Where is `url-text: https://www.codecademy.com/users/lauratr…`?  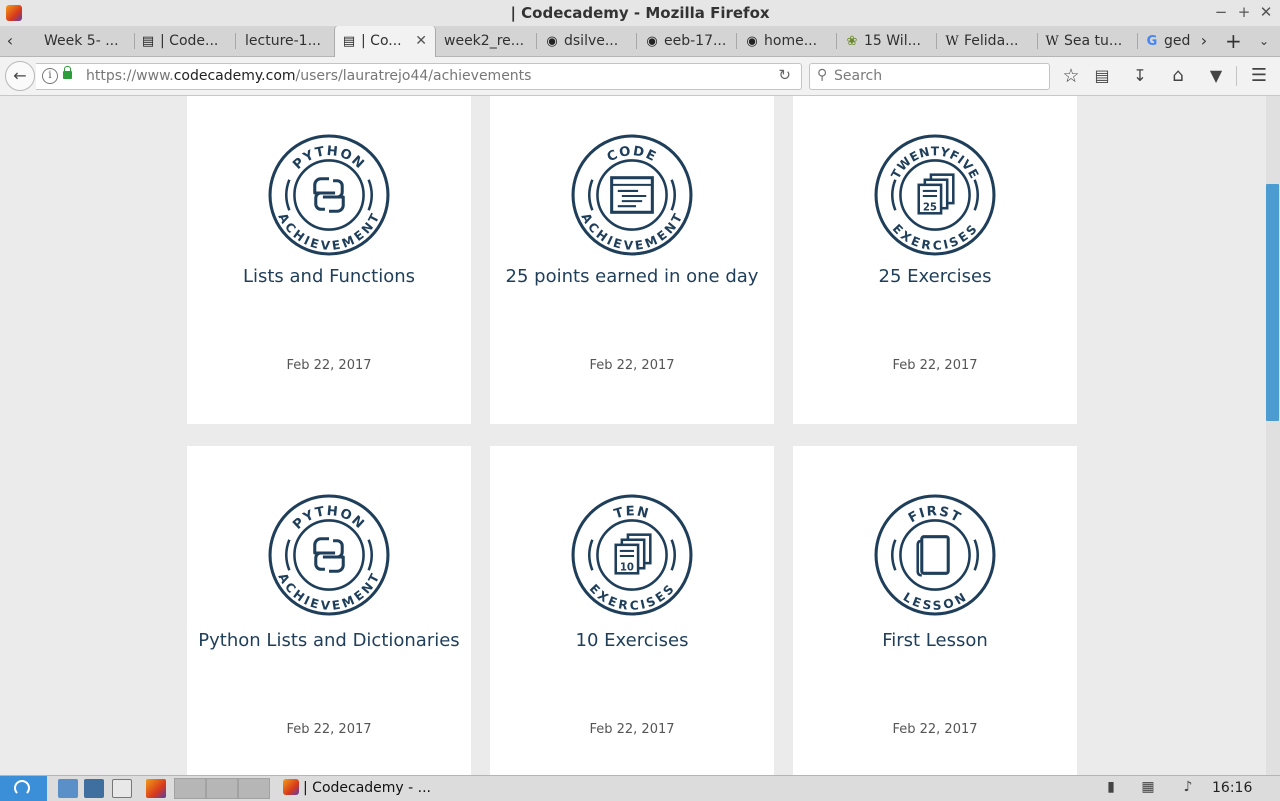
url-text: https://www.codecademy.com/users/lauratr… is located at coordinates (308, 76).